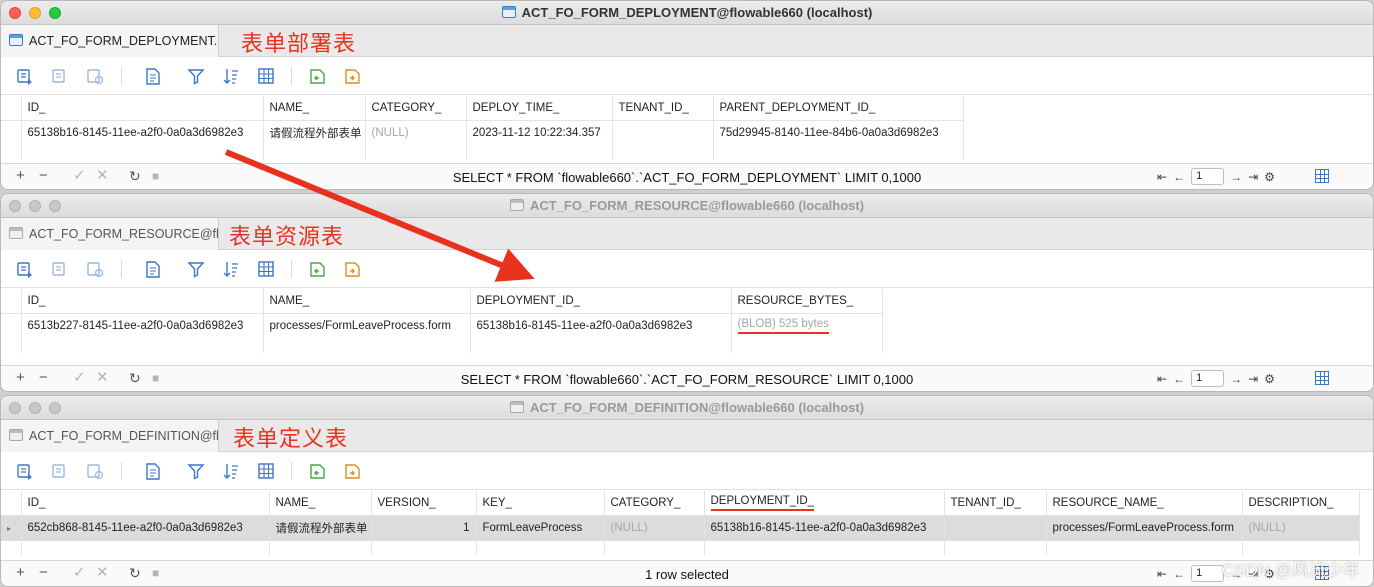  I want to click on column-header: DESCRIPTION_, so click(1301, 503).